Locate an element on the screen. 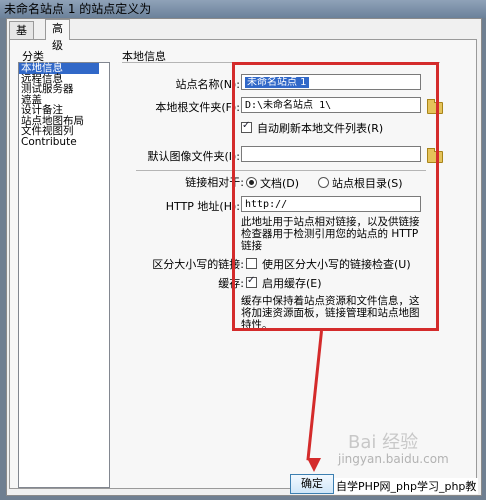 This screenshot has width=486, height=500. site-name-label: 站点名称(N): is located at coordinates (207, 84).